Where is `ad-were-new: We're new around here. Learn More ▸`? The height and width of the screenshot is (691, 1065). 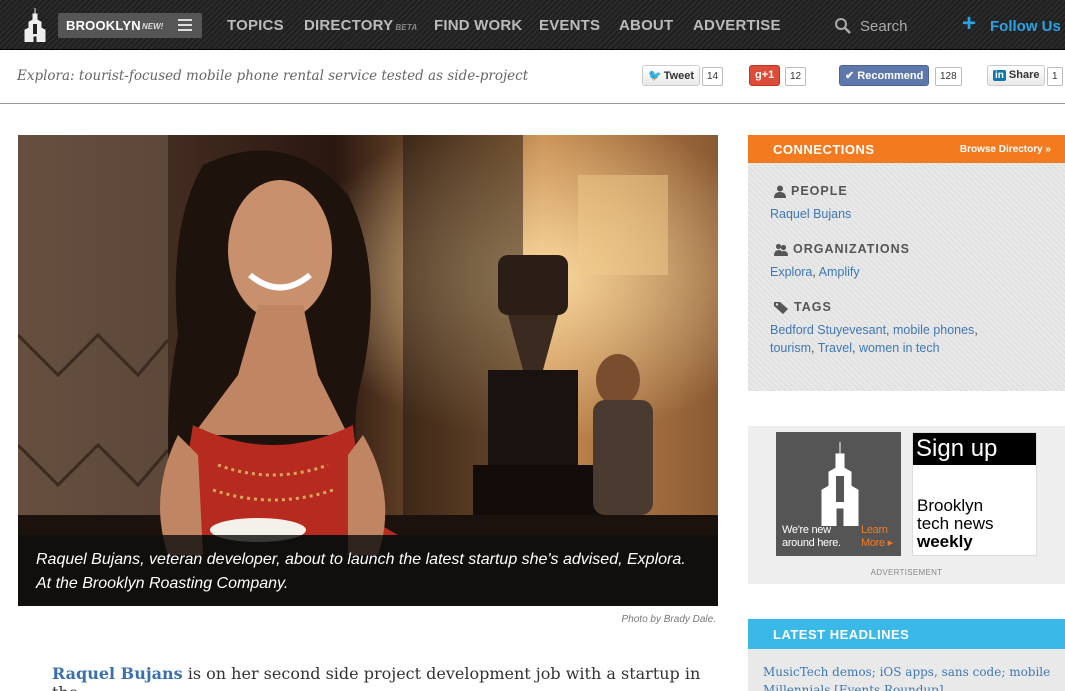 ad-were-new: We're new around here. Learn More ▸ is located at coordinates (838, 494).